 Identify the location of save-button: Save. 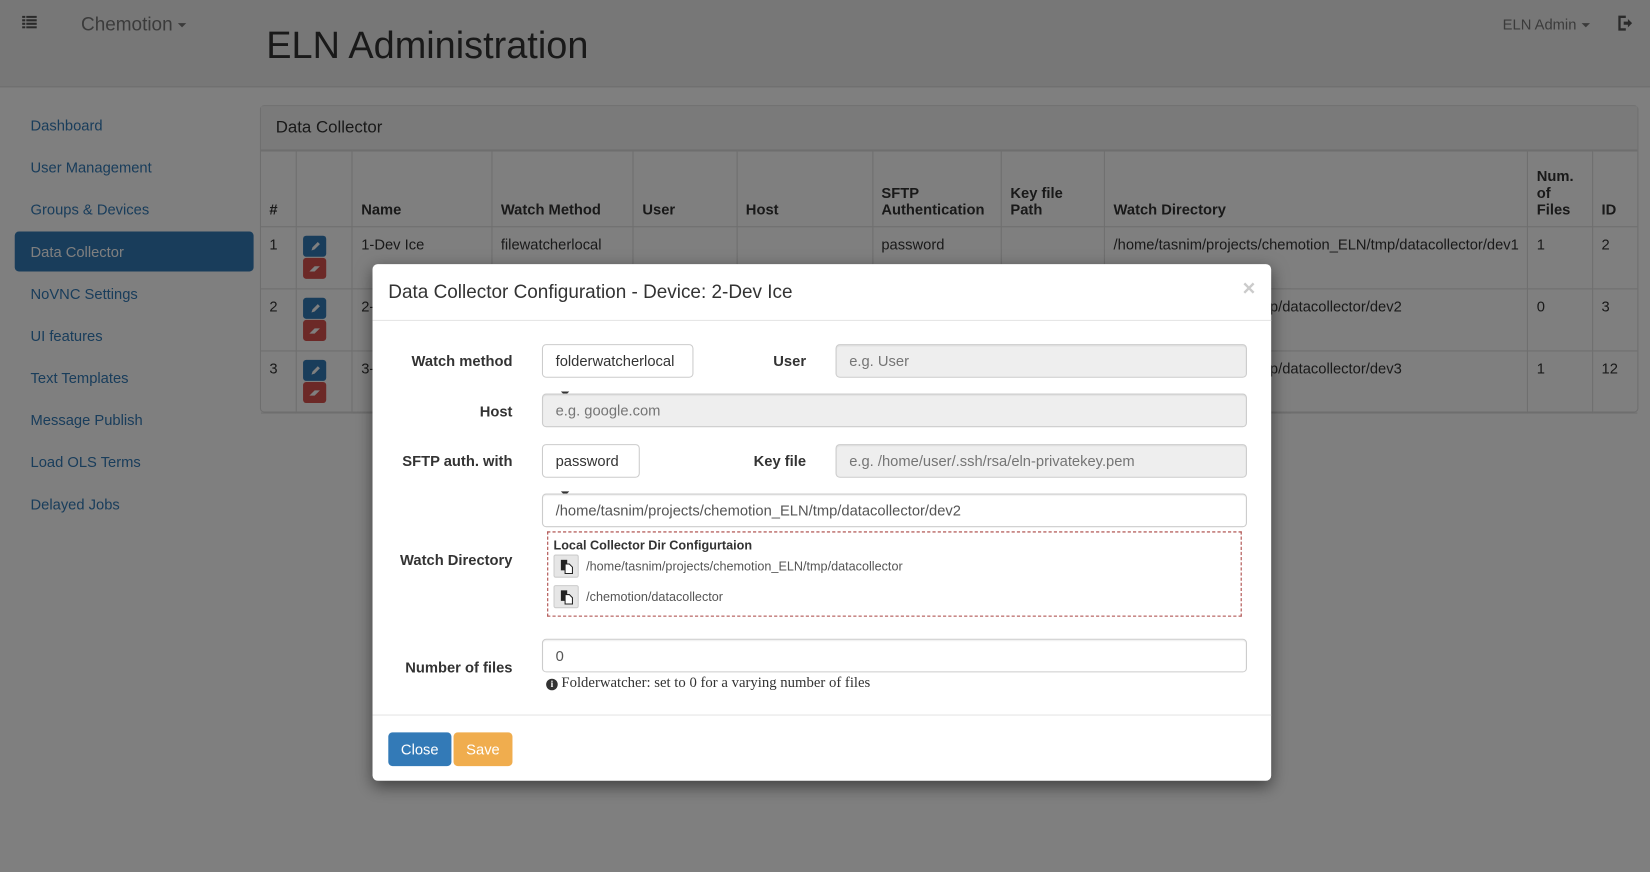
(483, 749).